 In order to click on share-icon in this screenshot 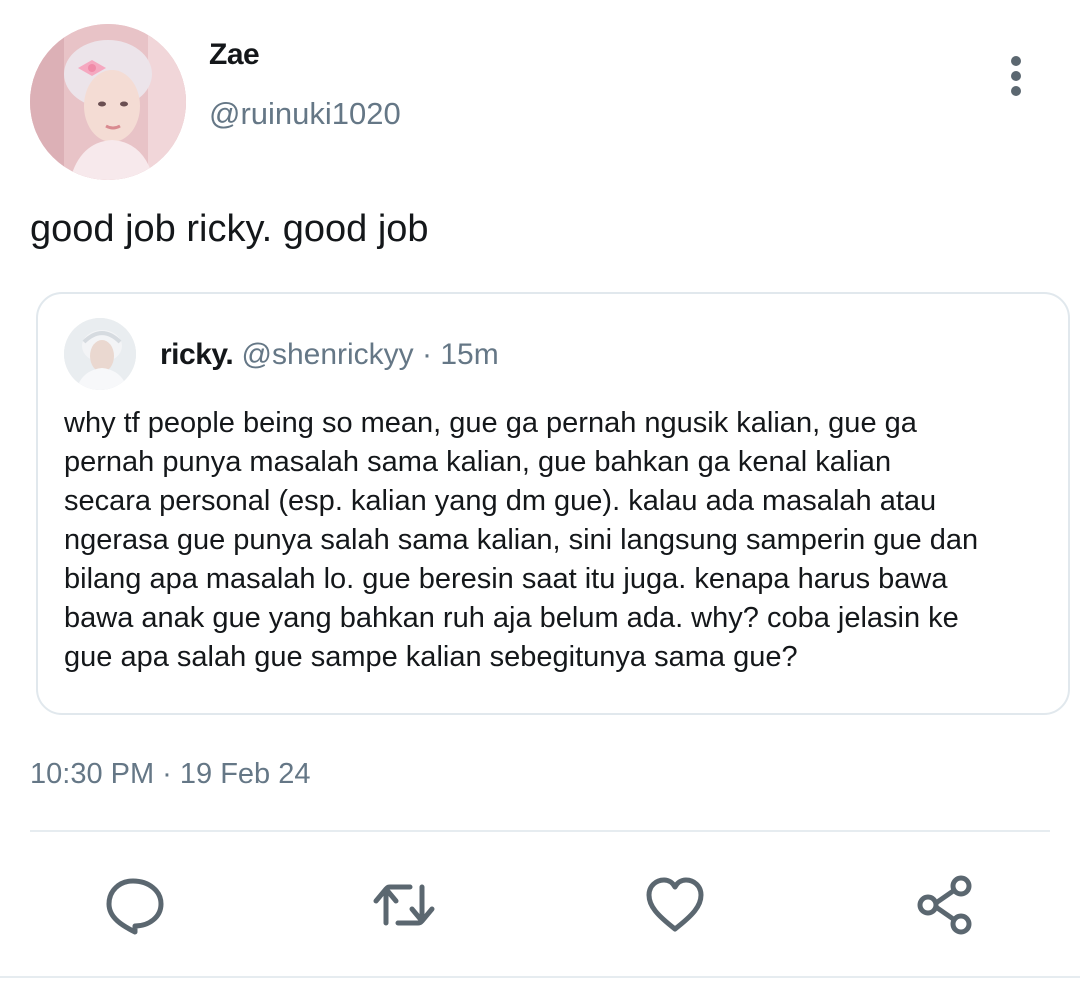, I will do `click(945, 905)`.